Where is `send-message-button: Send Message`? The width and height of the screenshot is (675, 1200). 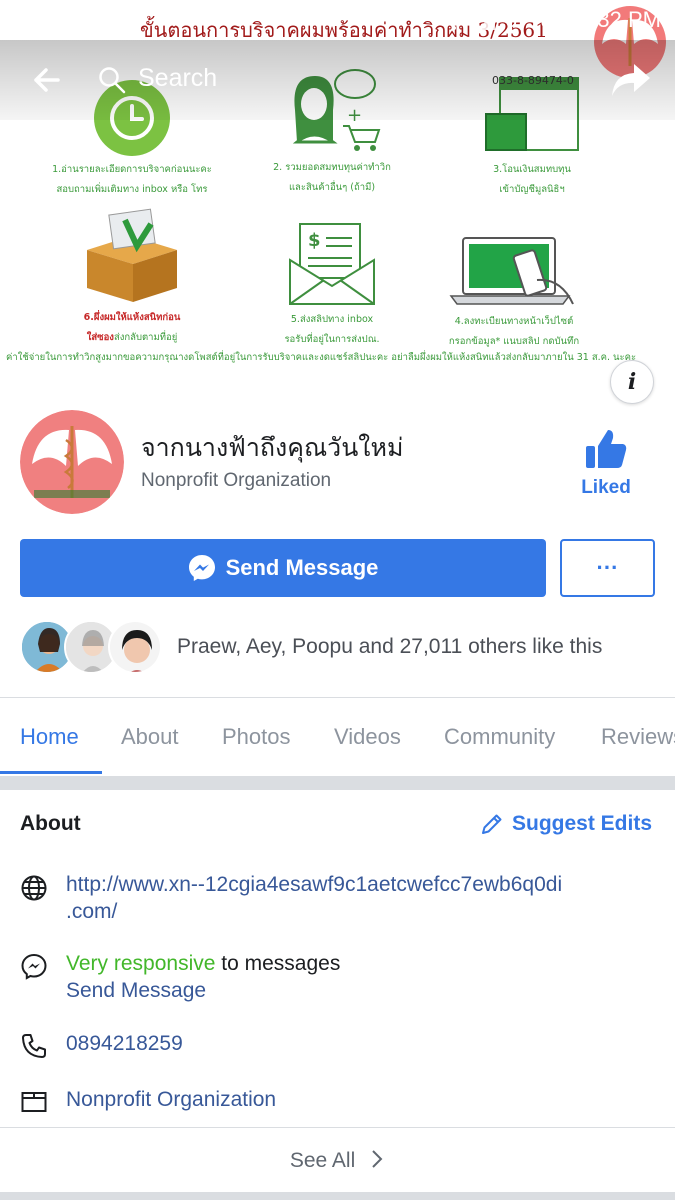
send-message-button: Send Message is located at coordinates (283, 568).